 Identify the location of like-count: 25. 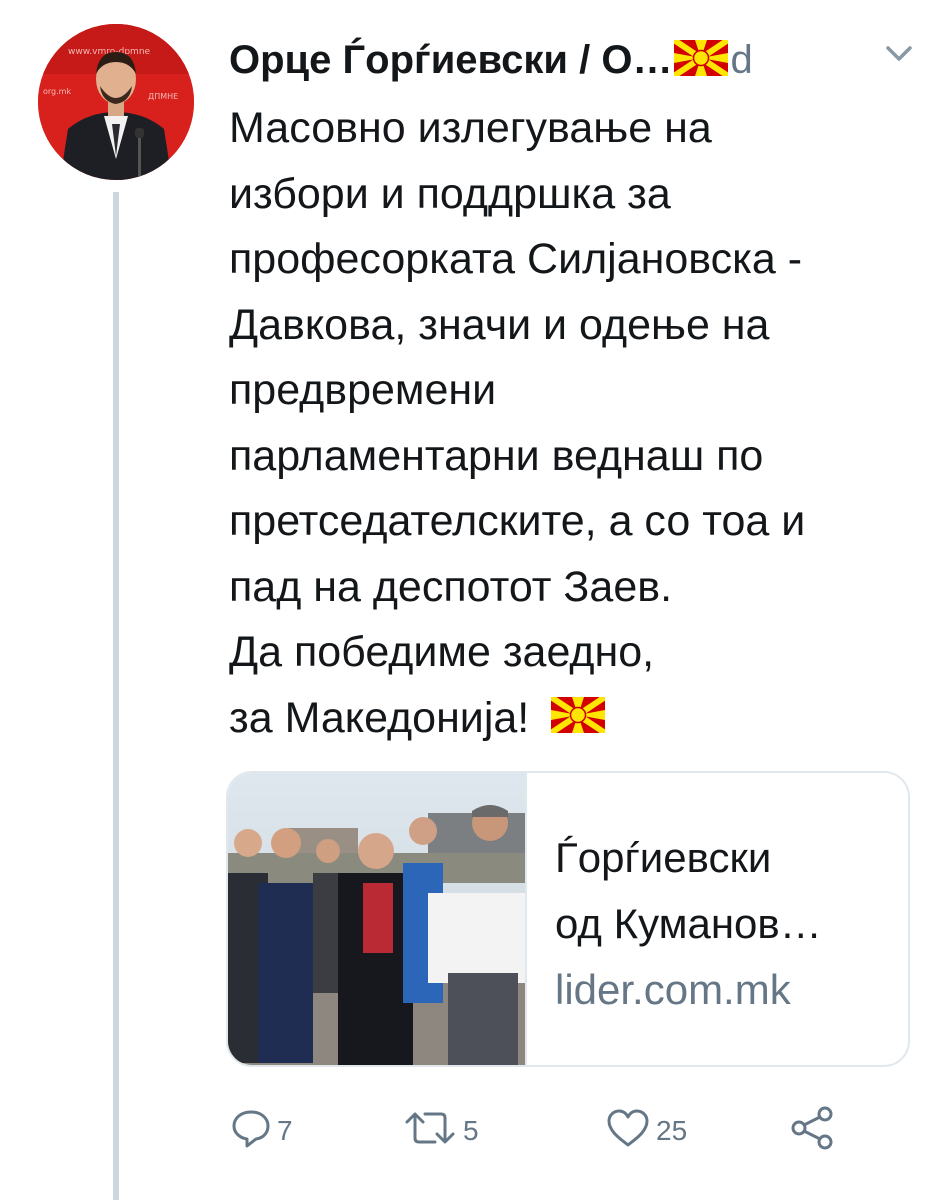
(672, 1130).